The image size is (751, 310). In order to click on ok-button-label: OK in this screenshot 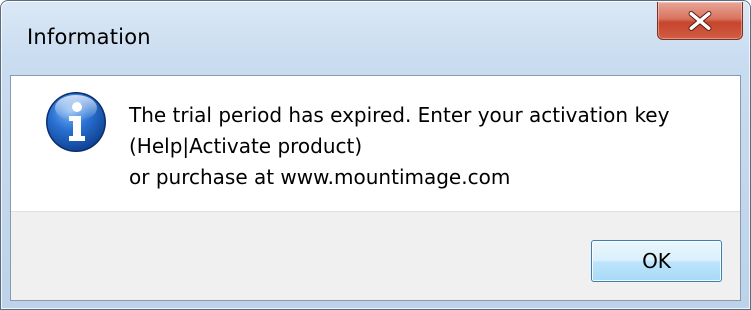, I will do `click(656, 261)`.